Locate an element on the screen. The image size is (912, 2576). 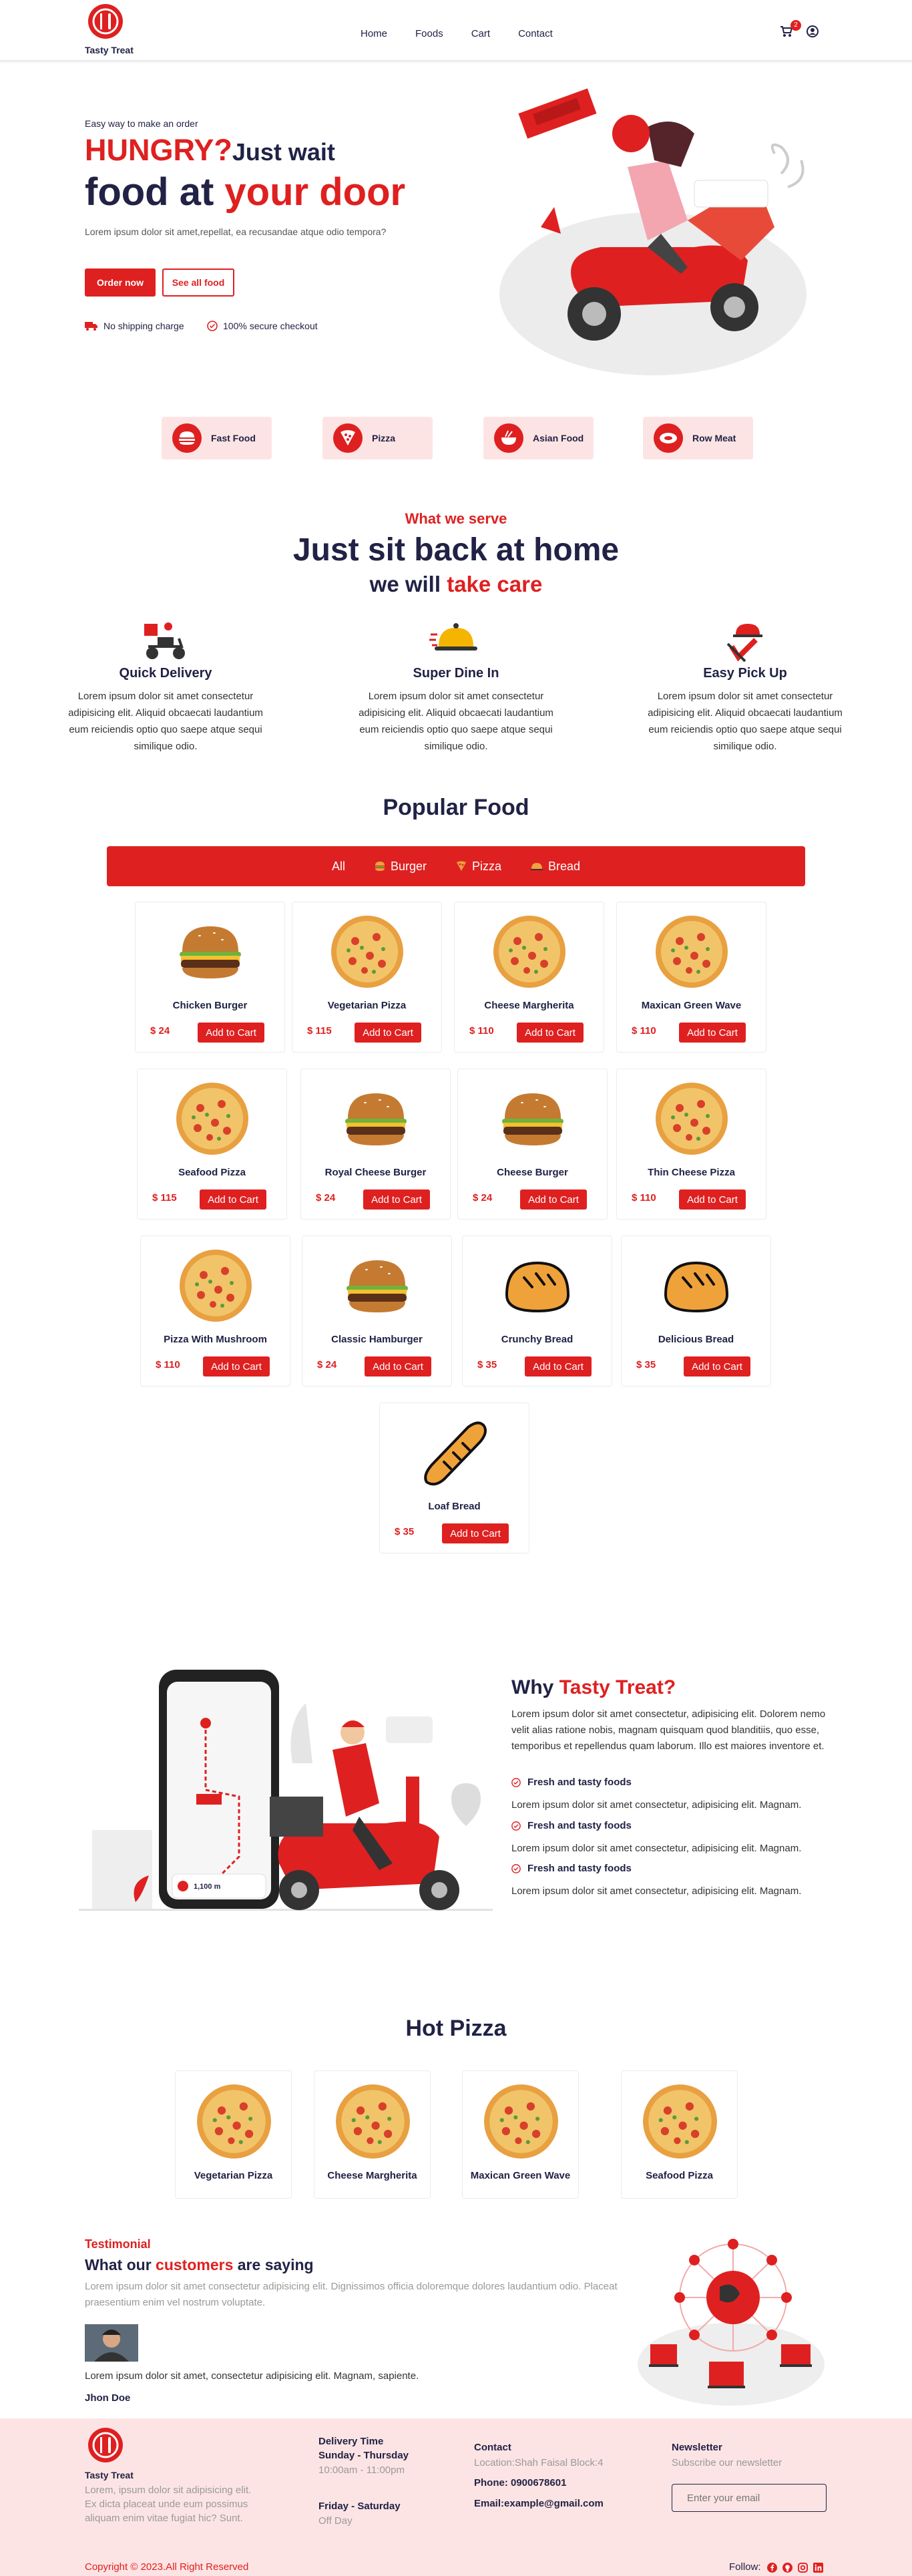
product-name: Cheese Margherita is located at coordinates (529, 1006).